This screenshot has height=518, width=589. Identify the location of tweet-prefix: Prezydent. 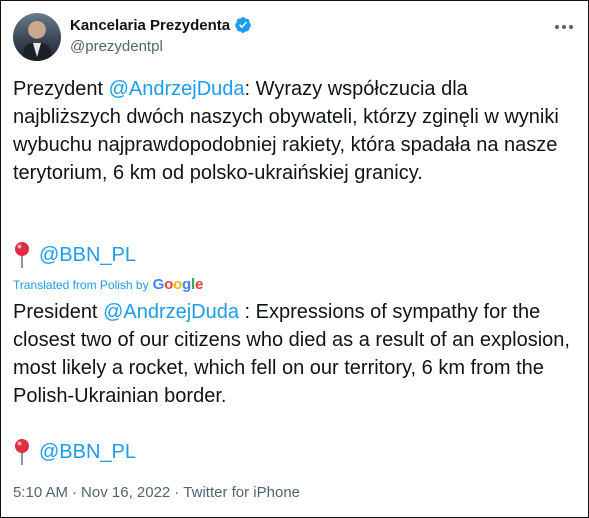
(61, 89).